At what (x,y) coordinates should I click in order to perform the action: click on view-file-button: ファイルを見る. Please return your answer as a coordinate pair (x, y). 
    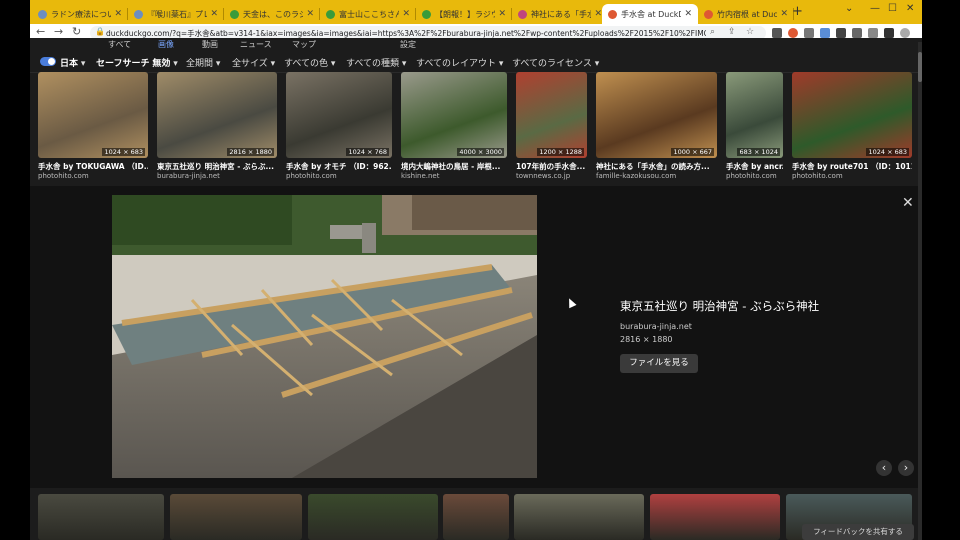
    Looking at the image, I should click on (659, 363).